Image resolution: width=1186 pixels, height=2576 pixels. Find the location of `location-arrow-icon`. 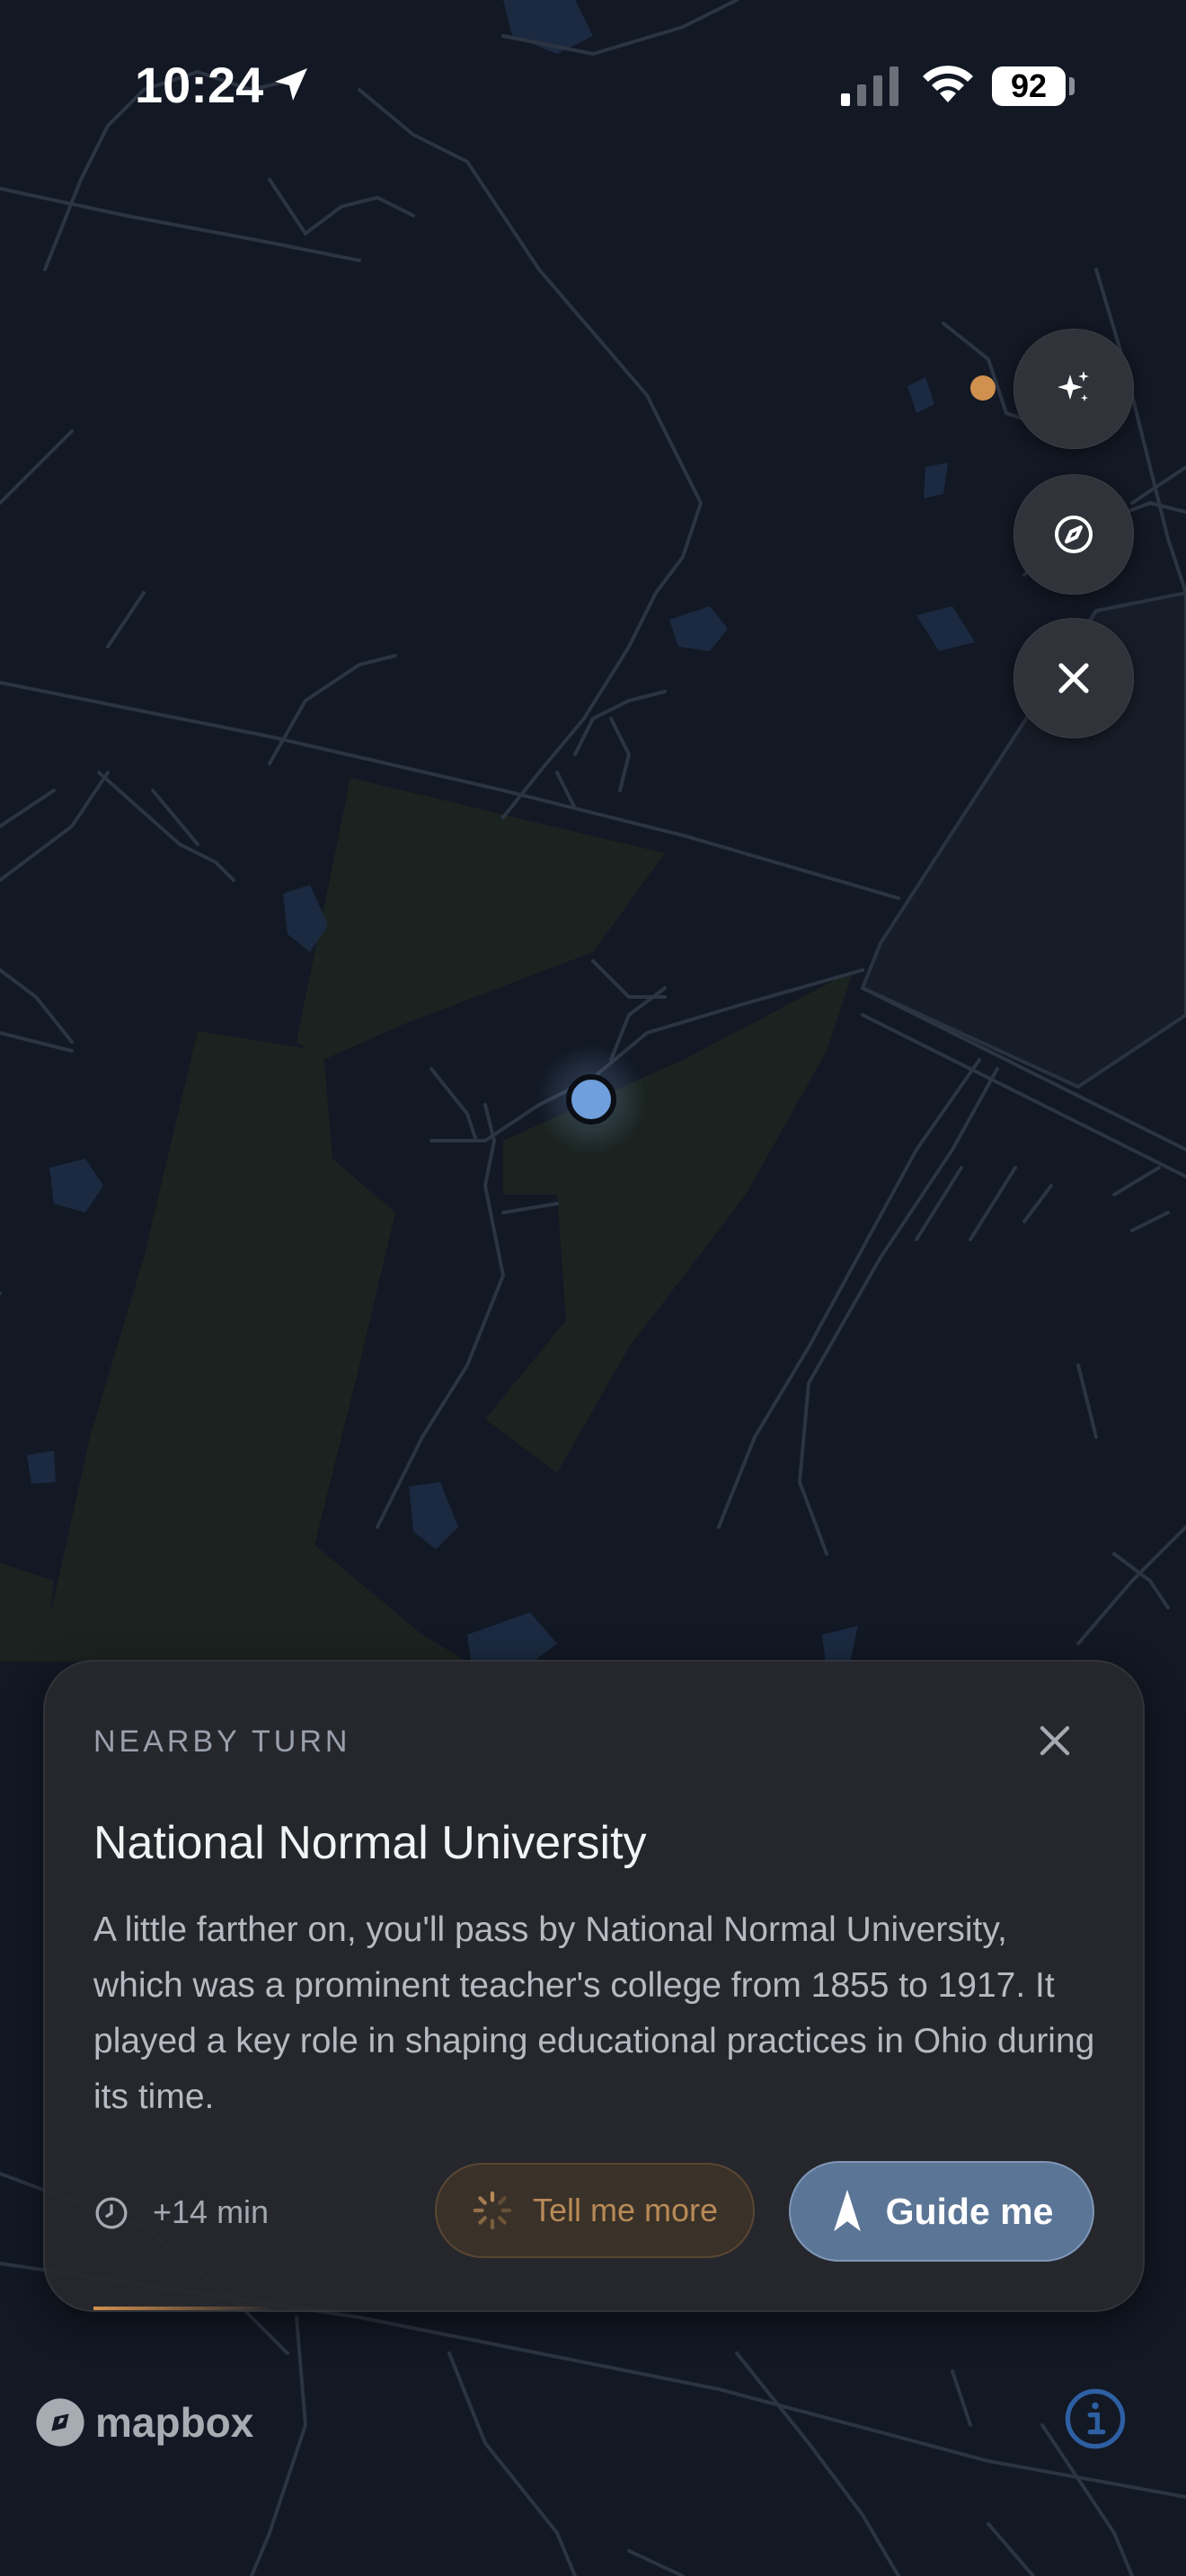

location-arrow-icon is located at coordinates (291, 84).